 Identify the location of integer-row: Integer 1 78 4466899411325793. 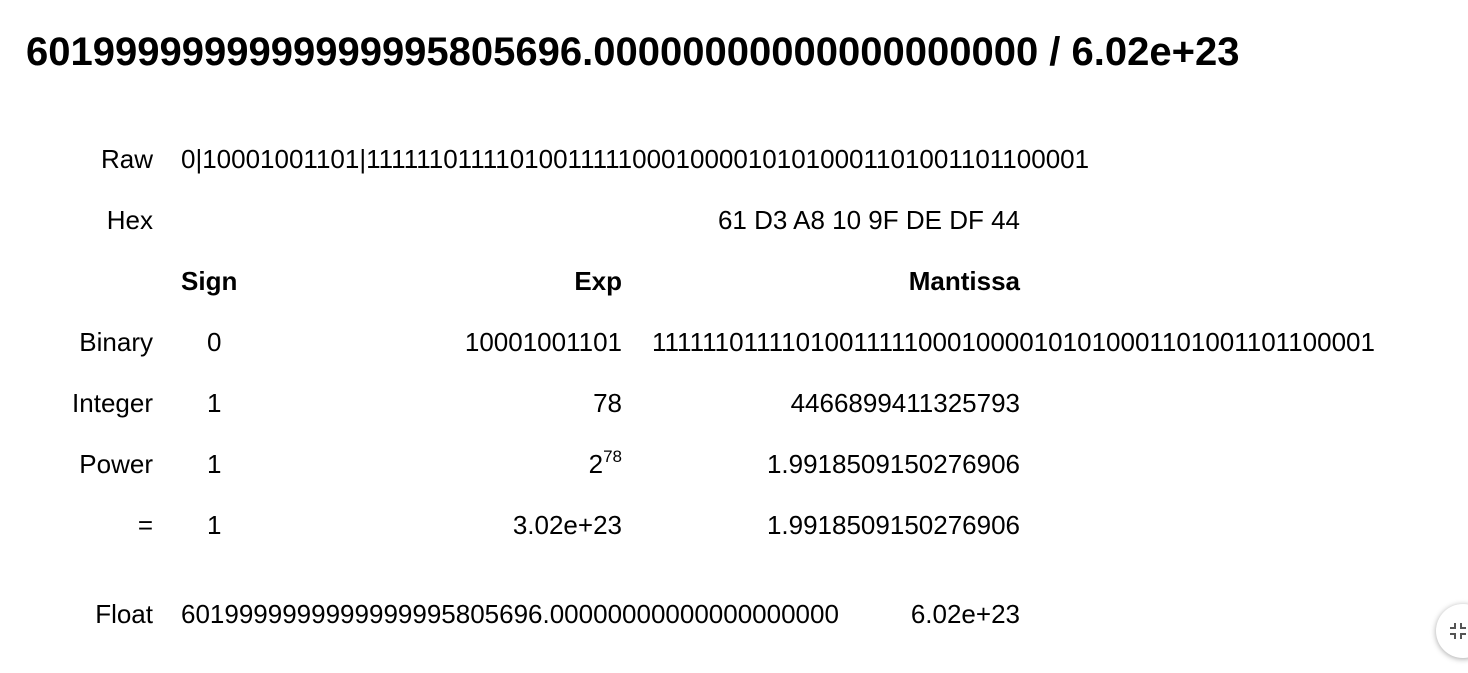
(734, 403).